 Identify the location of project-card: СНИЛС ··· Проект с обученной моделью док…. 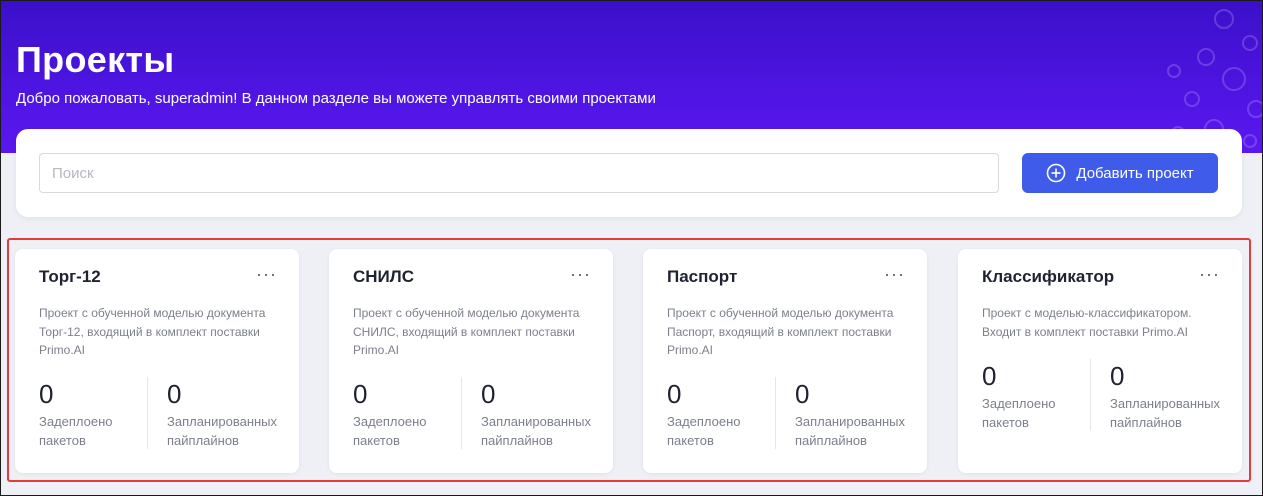
(471, 361).